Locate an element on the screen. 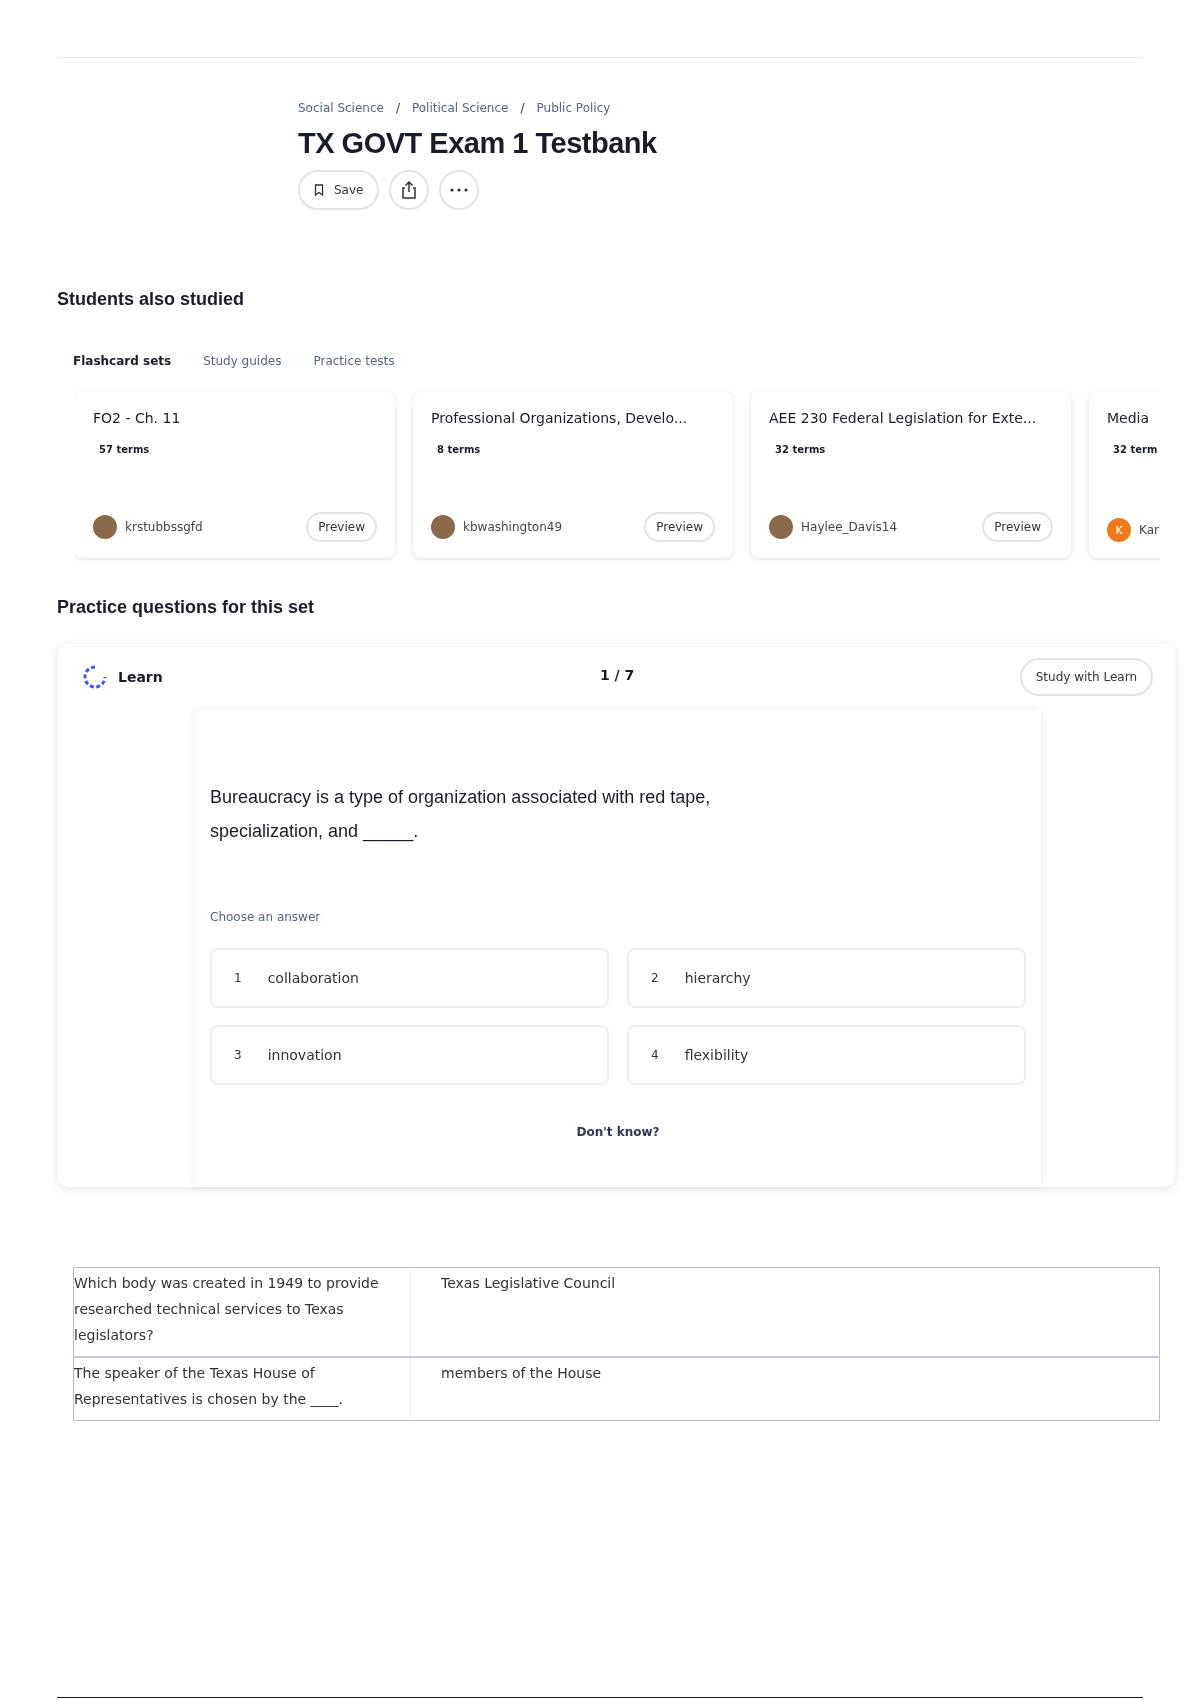 This screenshot has width=1200, height=1700. definition-cell: Texas Legislative Council is located at coordinates (785, 1312).